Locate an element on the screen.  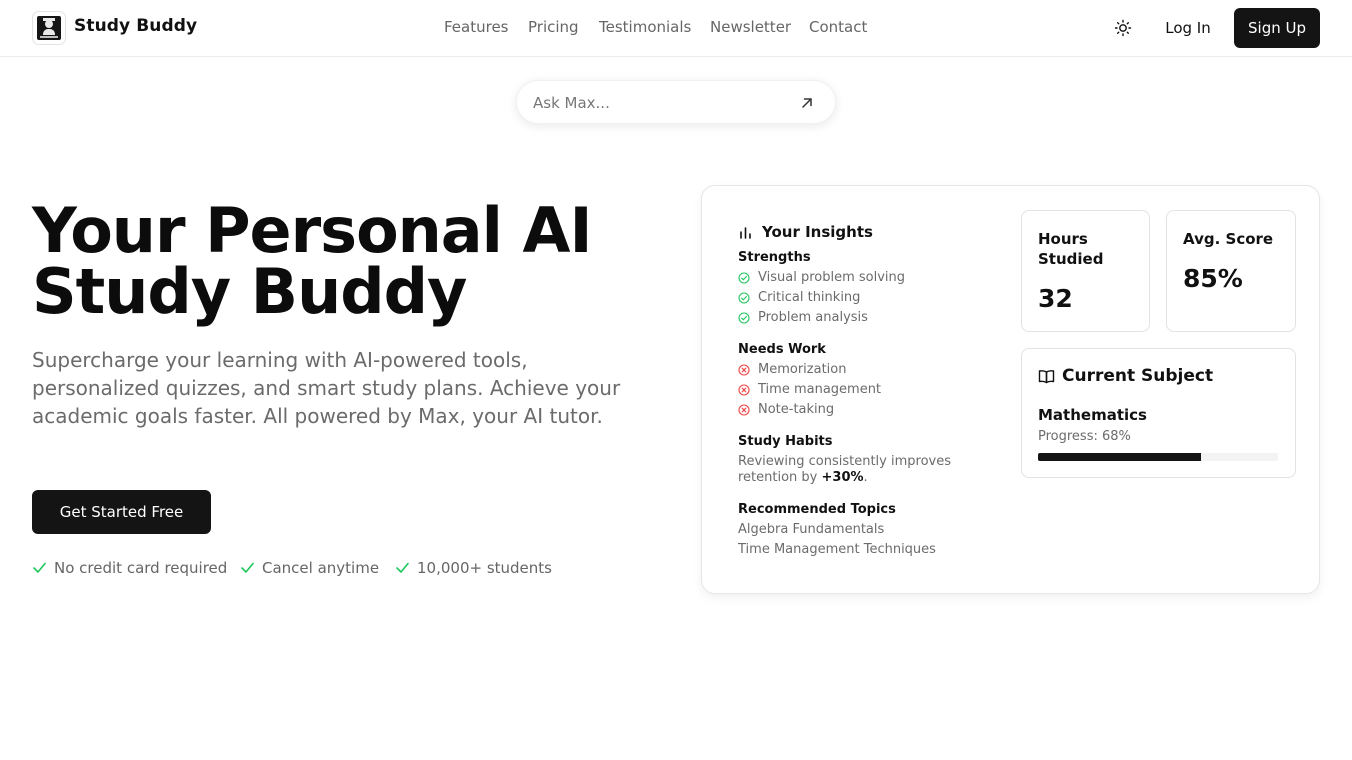
bar-chart-icon is located at coordinates (745, 232).